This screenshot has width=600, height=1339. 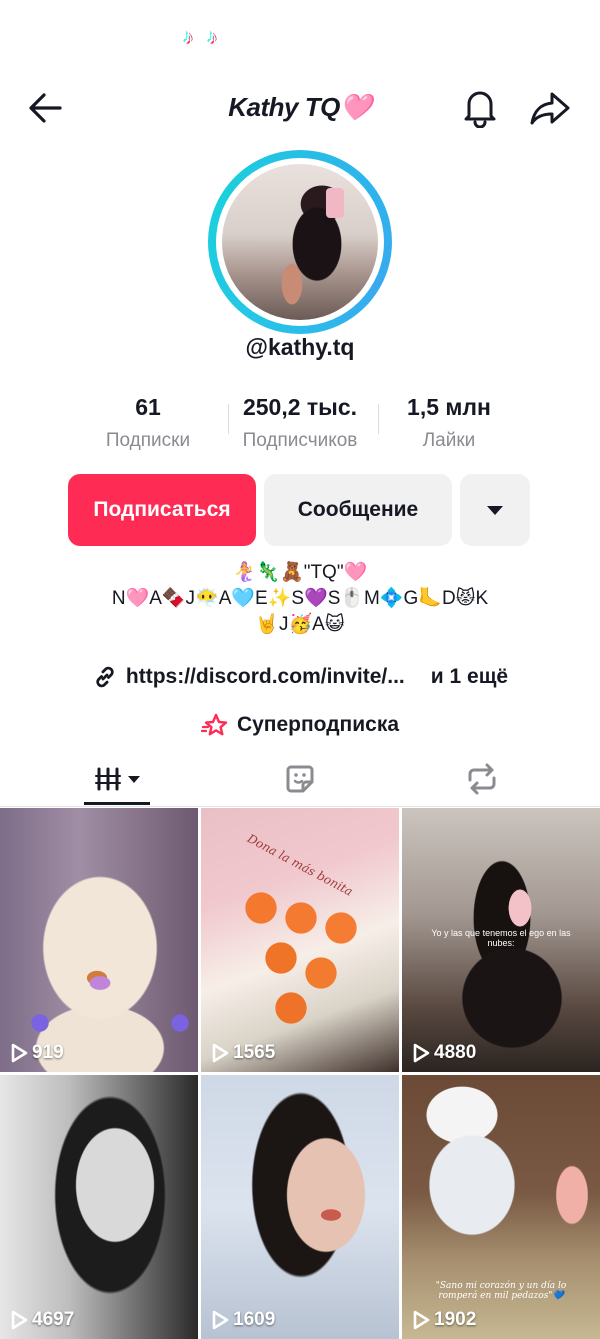 I want to click on view-count-value: 1902, so click(x=455, y=1319).